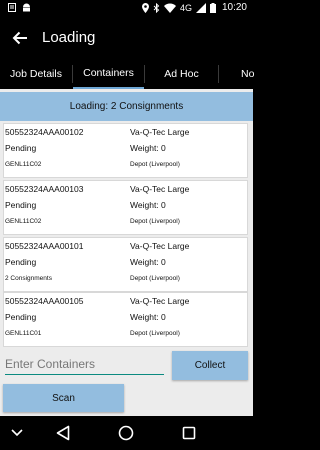  Describe the element at coordinates (169, 8) in the screenshot. I see `wifi-icon` at that location.